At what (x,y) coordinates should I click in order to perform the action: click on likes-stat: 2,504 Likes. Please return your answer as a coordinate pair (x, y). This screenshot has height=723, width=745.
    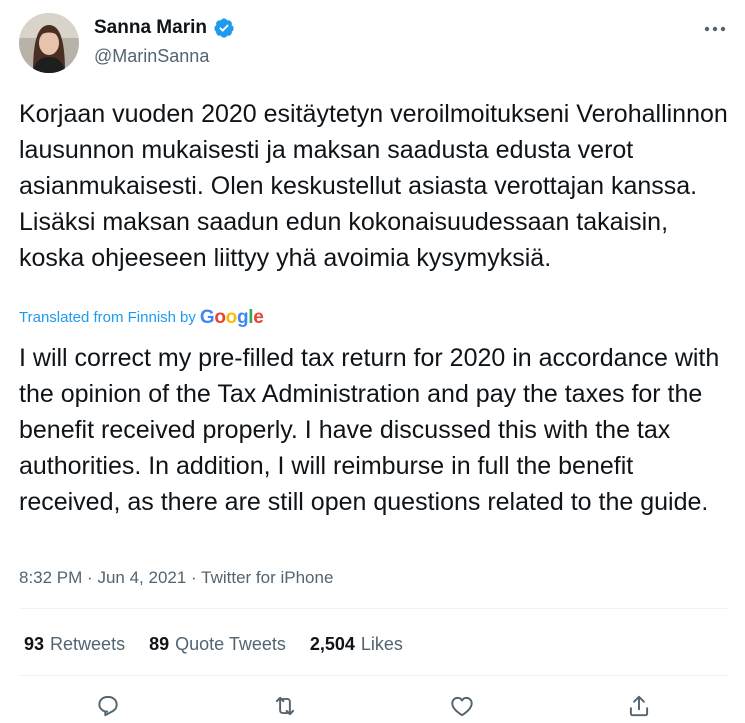
    Looking at the image, I should click on (356, 644).